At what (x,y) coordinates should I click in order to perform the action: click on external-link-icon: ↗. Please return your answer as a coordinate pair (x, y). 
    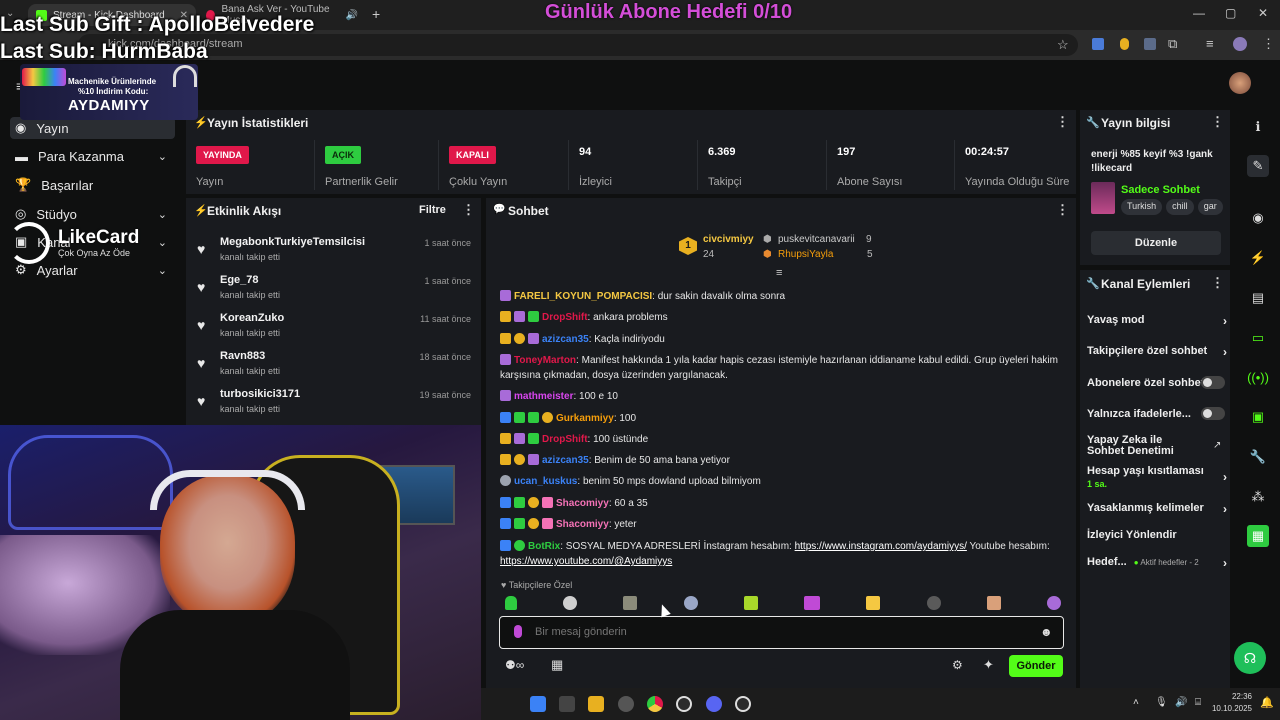
    Looking at the image, I should click on (1217, 445).